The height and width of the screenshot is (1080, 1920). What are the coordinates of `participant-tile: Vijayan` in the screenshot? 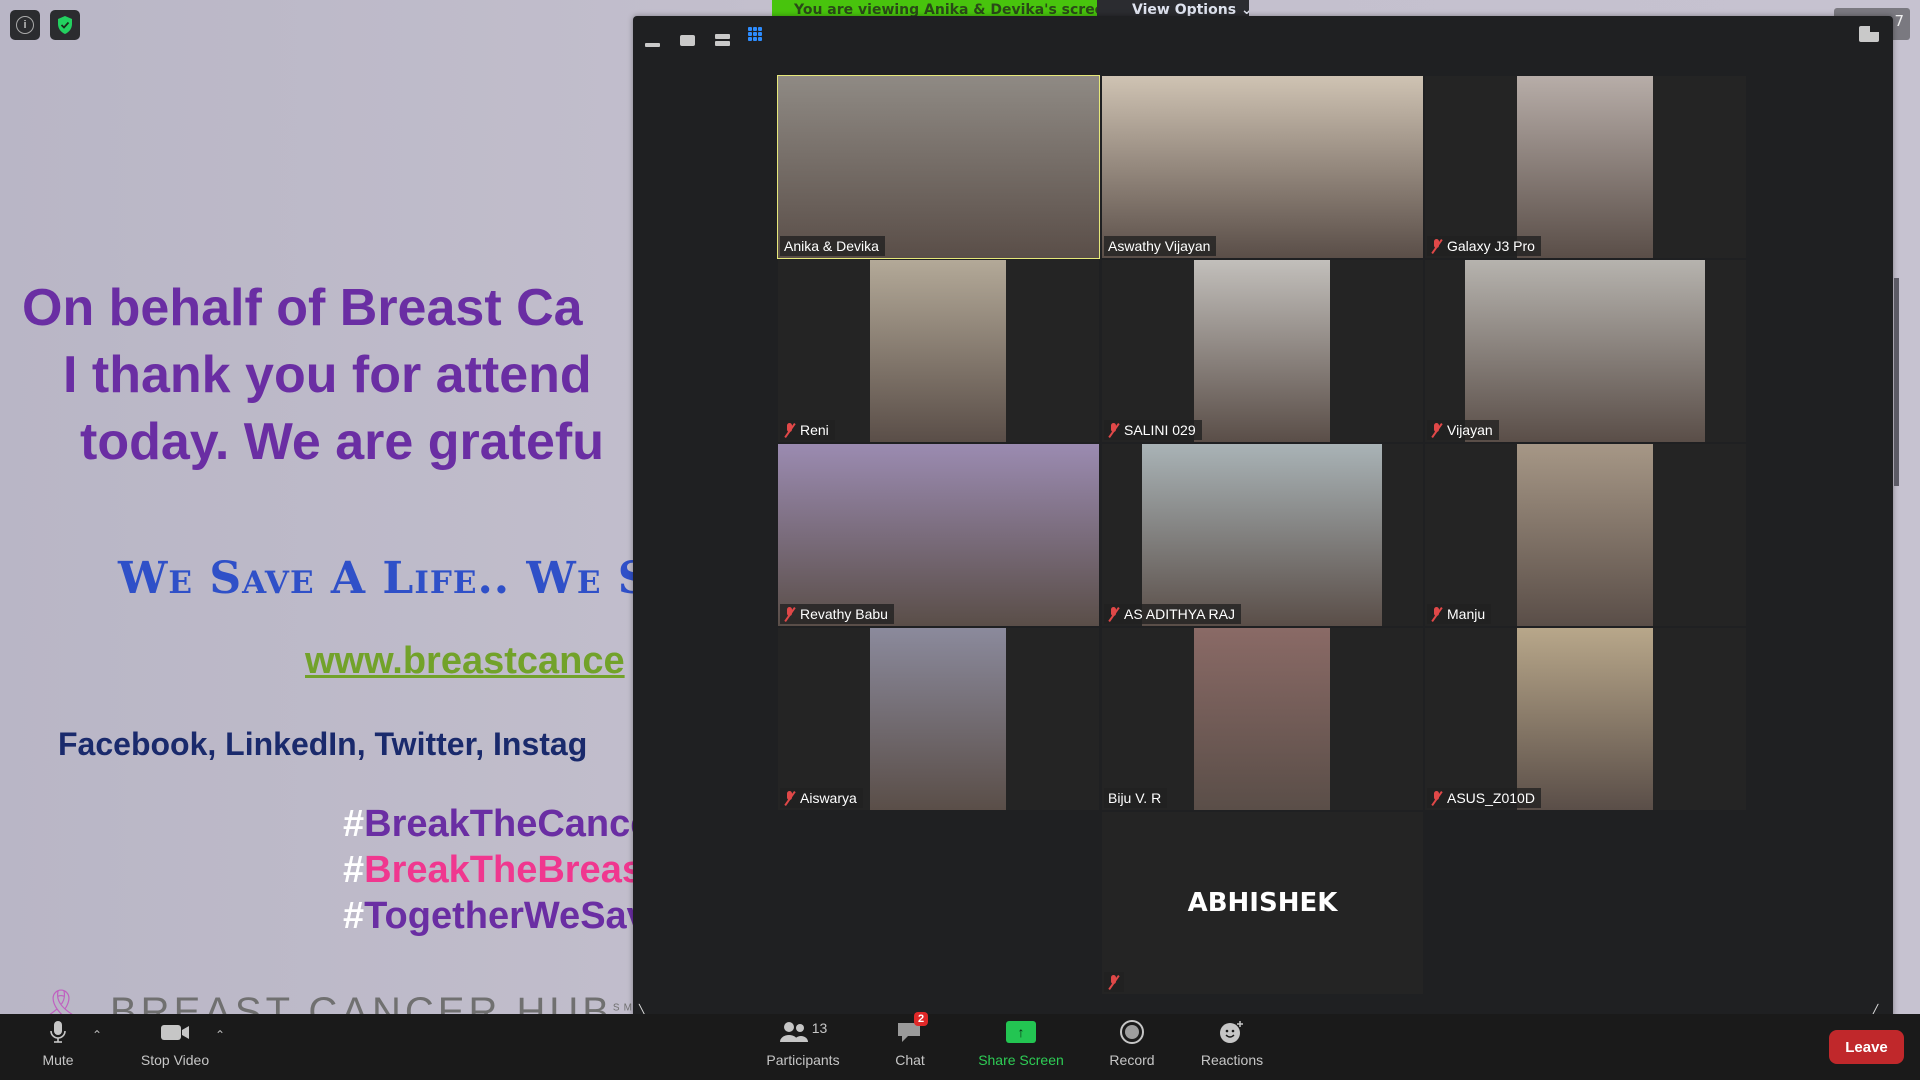 It's located at (1585, 351).